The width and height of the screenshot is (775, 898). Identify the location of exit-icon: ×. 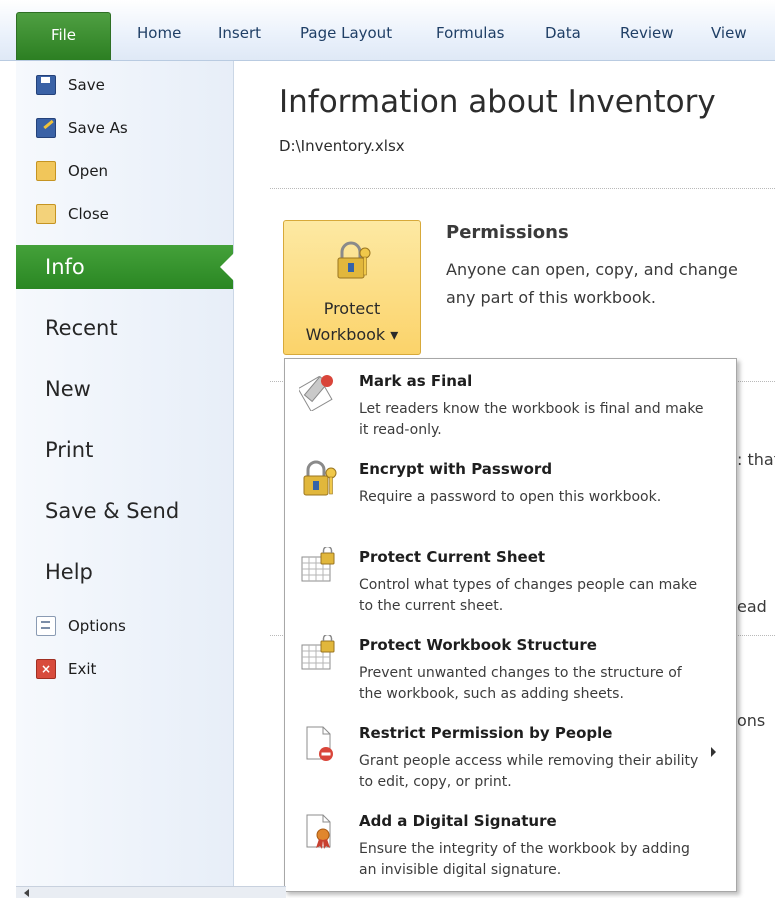
(46, 669).